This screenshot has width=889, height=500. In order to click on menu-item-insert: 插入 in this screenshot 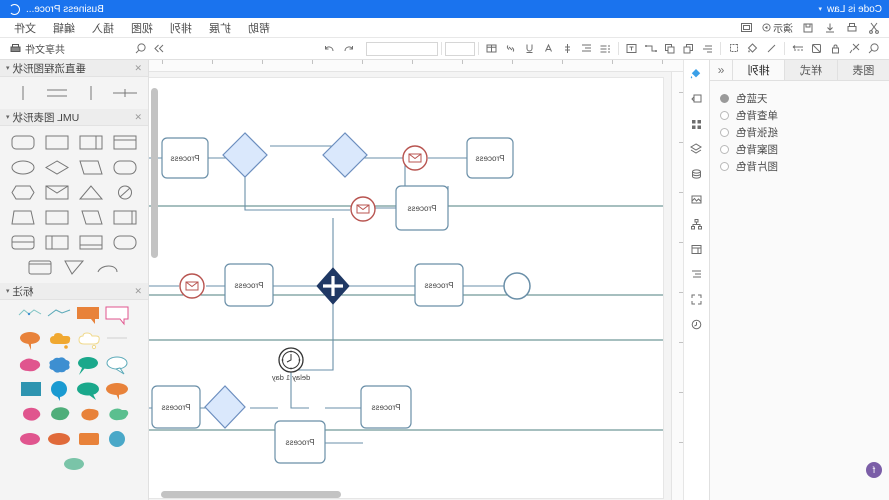, I will do `click(103, 28)`.